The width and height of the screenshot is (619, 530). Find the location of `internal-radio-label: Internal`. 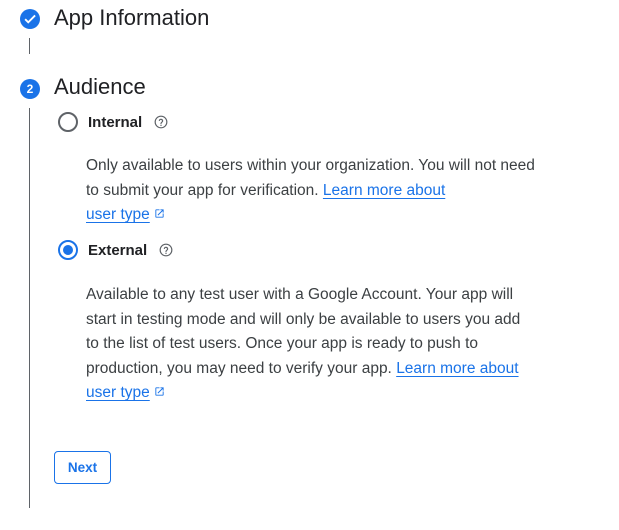

internal-radio-label: Internal is located at coordinates (115, 122).